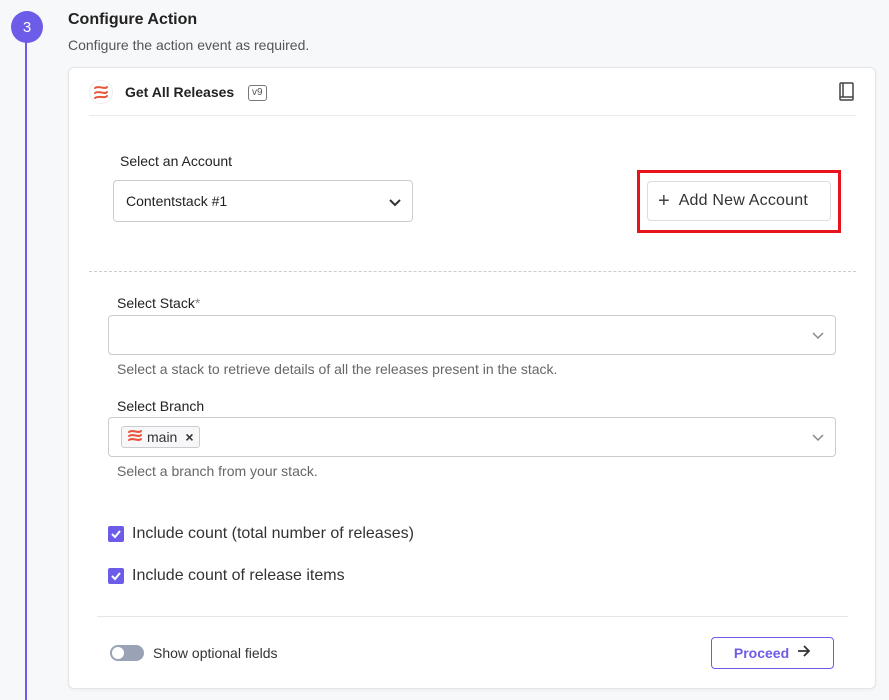  What do you see at coordinates (189, 437) in the screenshot?
I see `remove-chip-icon: ×` at bounding box center [189, 437].